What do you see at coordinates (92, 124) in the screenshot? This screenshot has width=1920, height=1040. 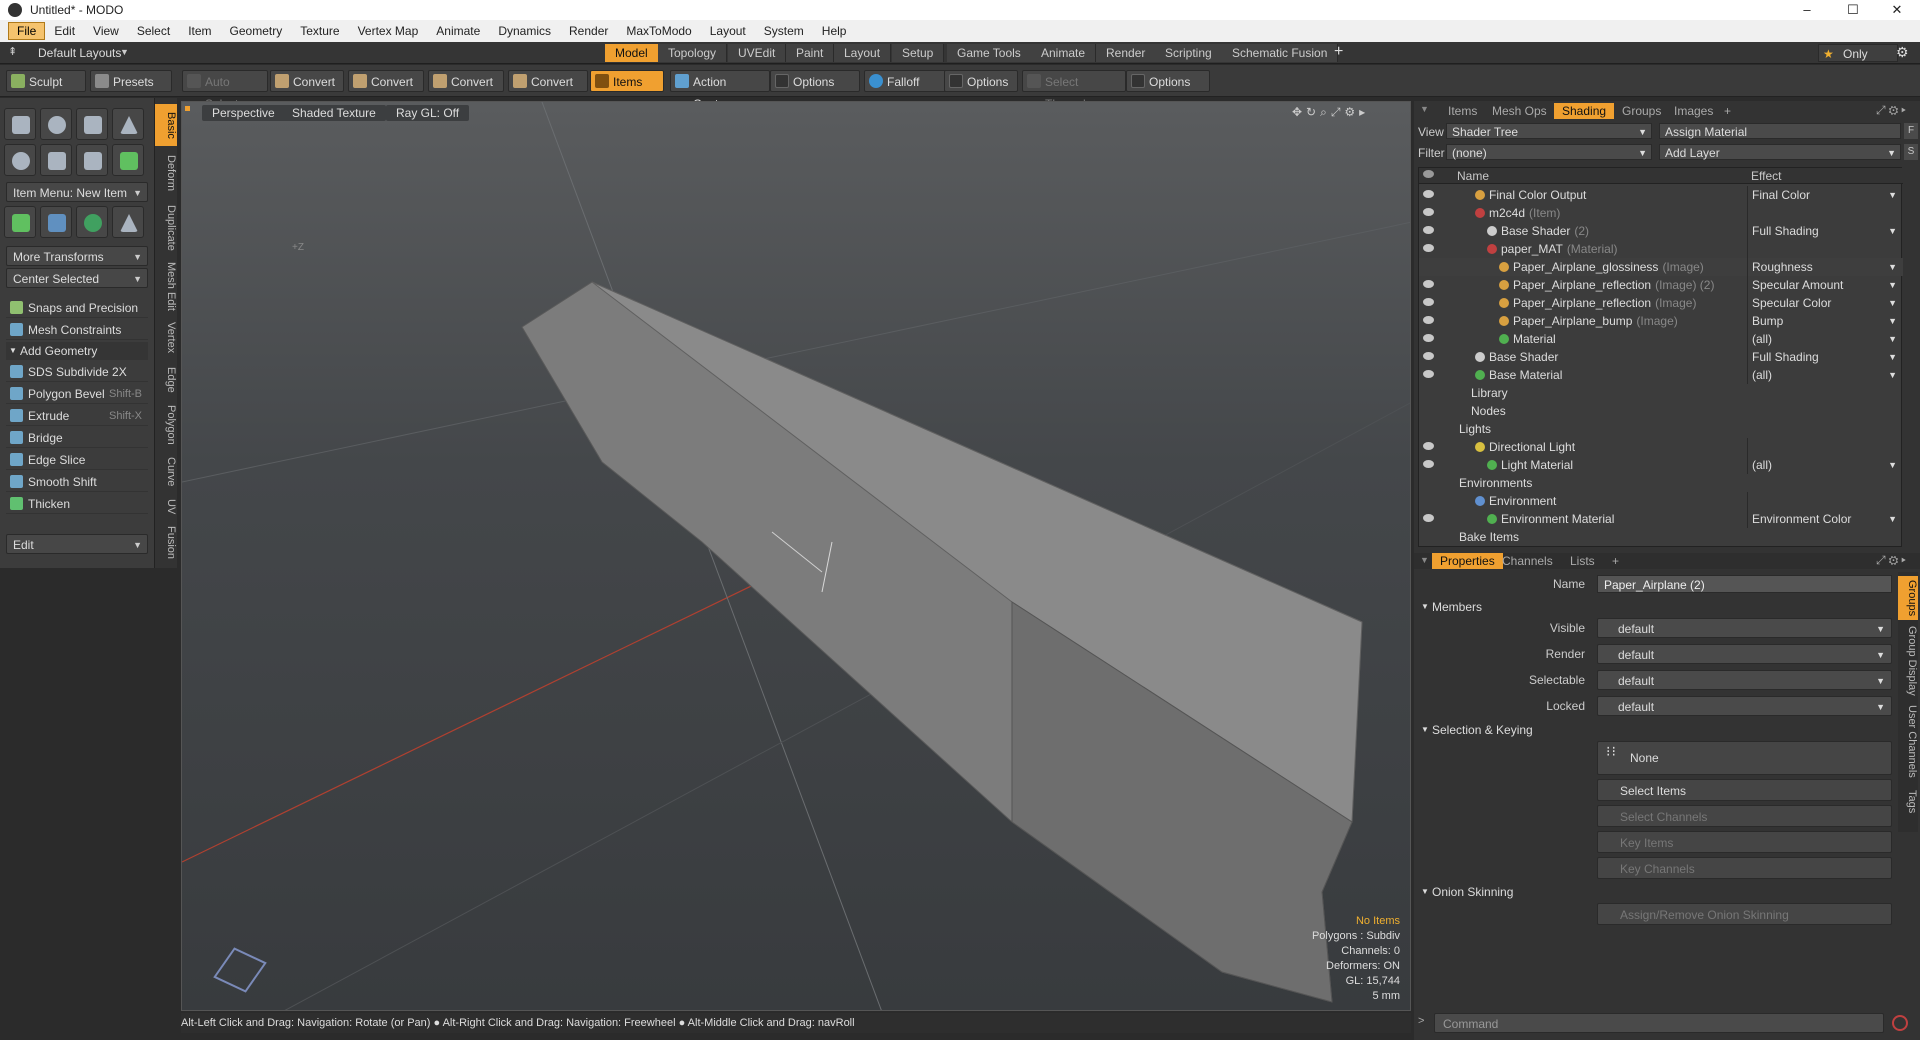 I see `cylinder-tool` at bounding box center [92, 124].